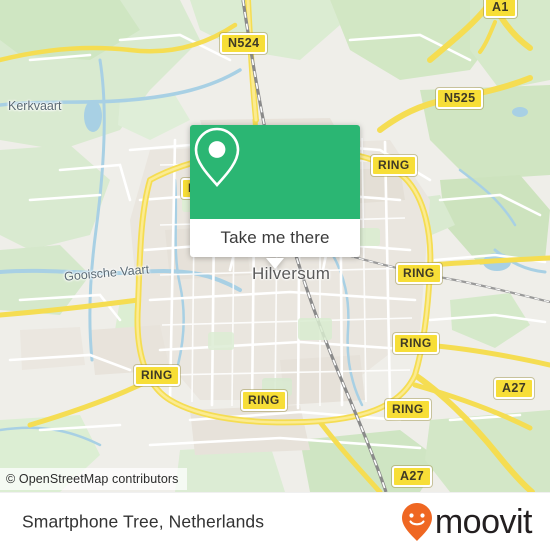  I want to click on moovit-pin-icon, so click(416, 522).